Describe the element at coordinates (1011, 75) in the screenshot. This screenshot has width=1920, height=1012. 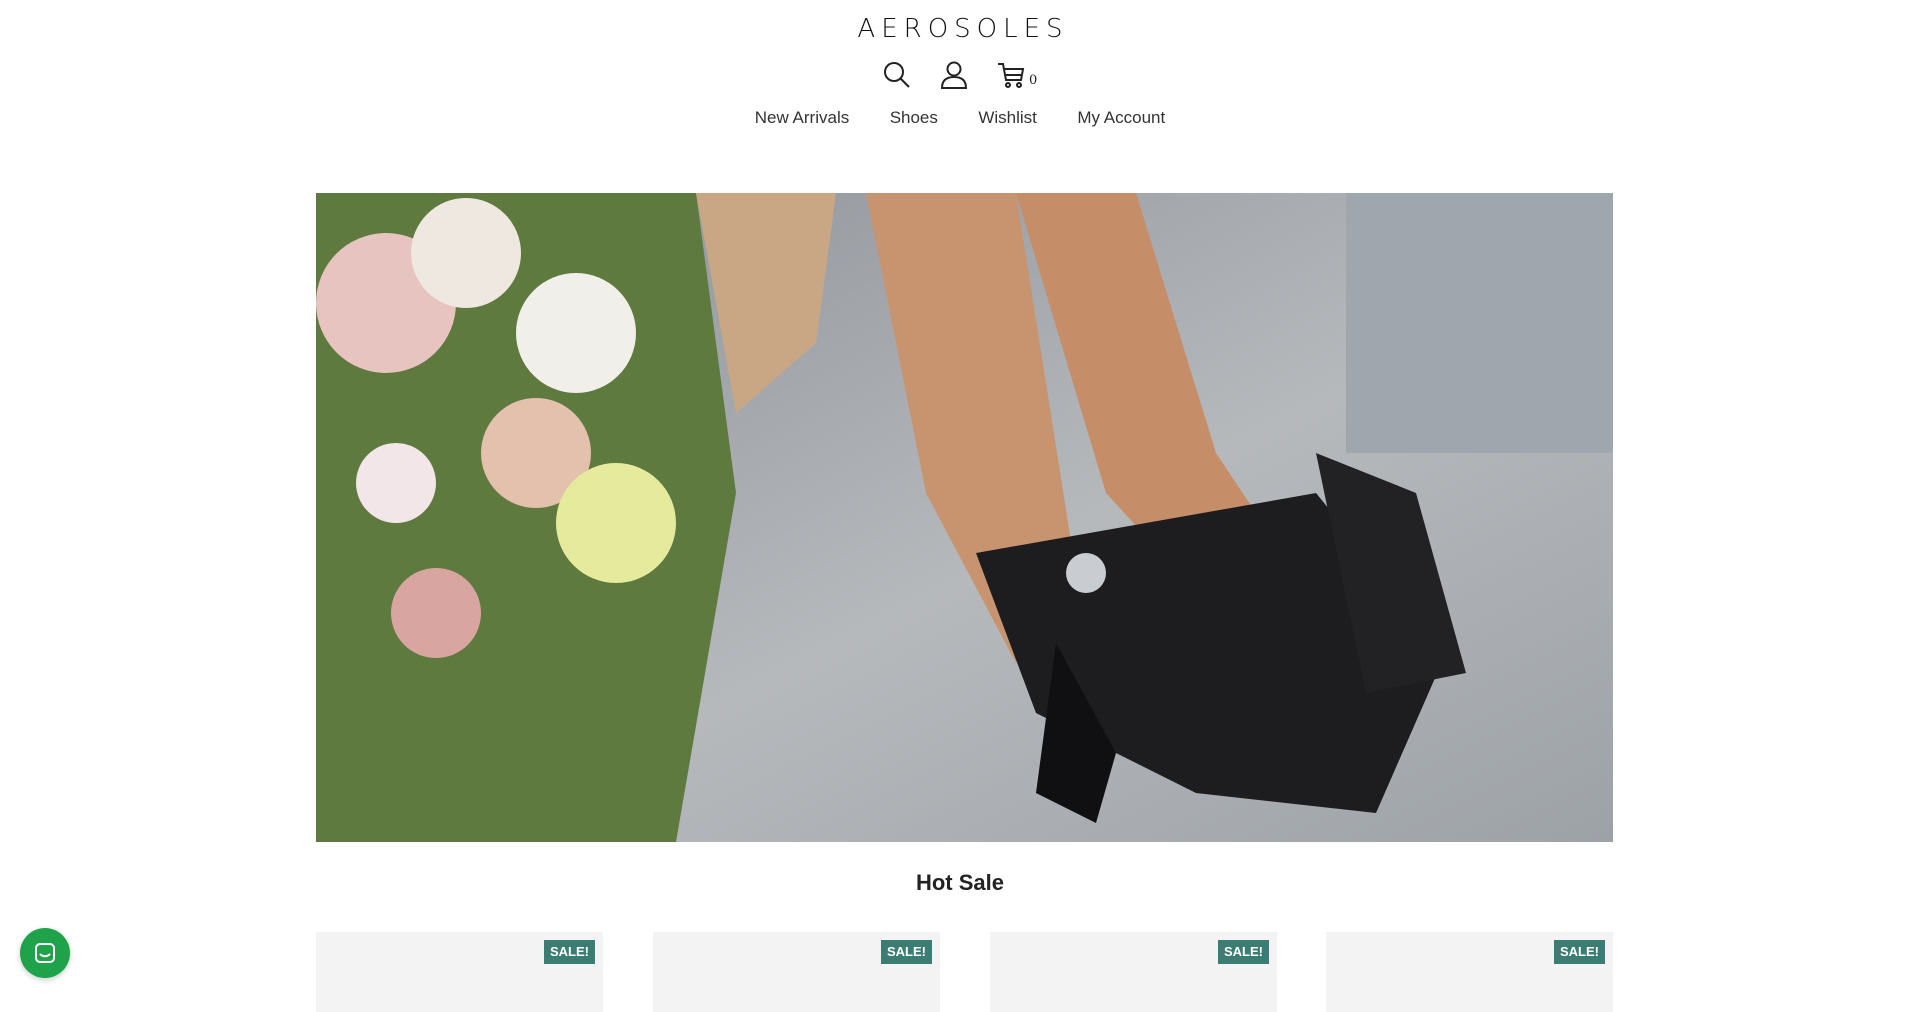
I see `cart-icon` at that location.